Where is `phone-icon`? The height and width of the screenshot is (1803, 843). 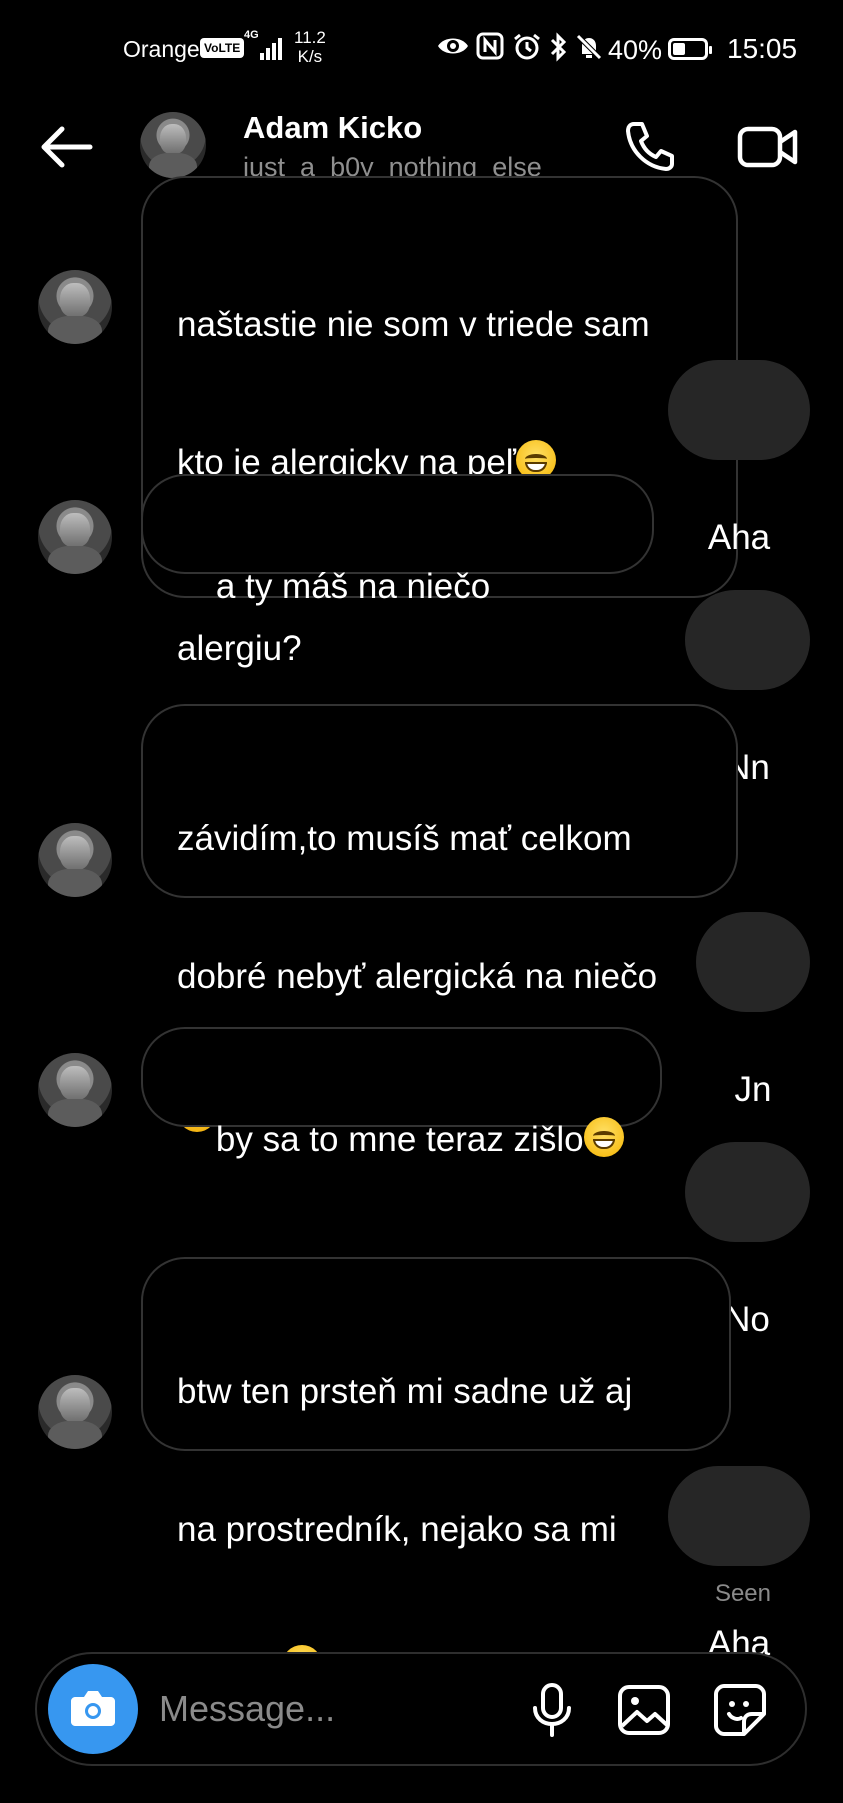 phone-icon is located at coordinates (650, 146).